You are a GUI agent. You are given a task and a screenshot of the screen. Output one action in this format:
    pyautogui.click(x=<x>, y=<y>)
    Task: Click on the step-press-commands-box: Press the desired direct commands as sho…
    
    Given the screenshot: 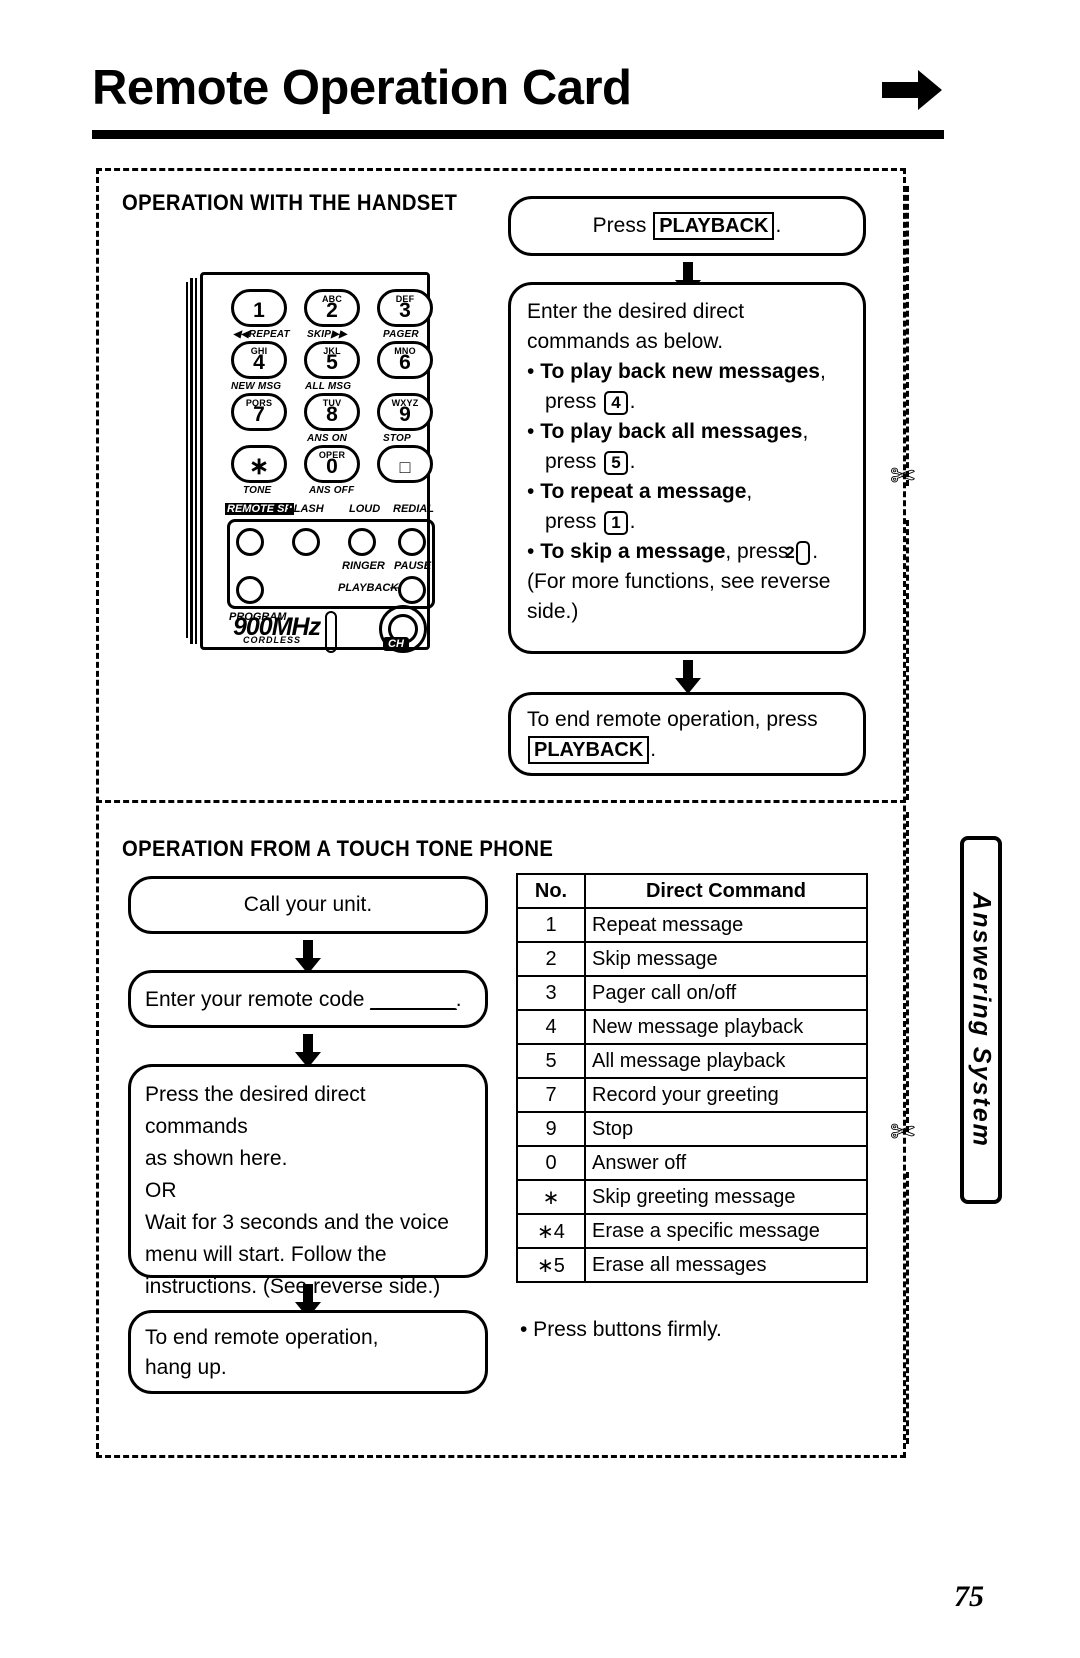 What is the action you would take?
    pyautogui.click(x=308, y=1181)
    